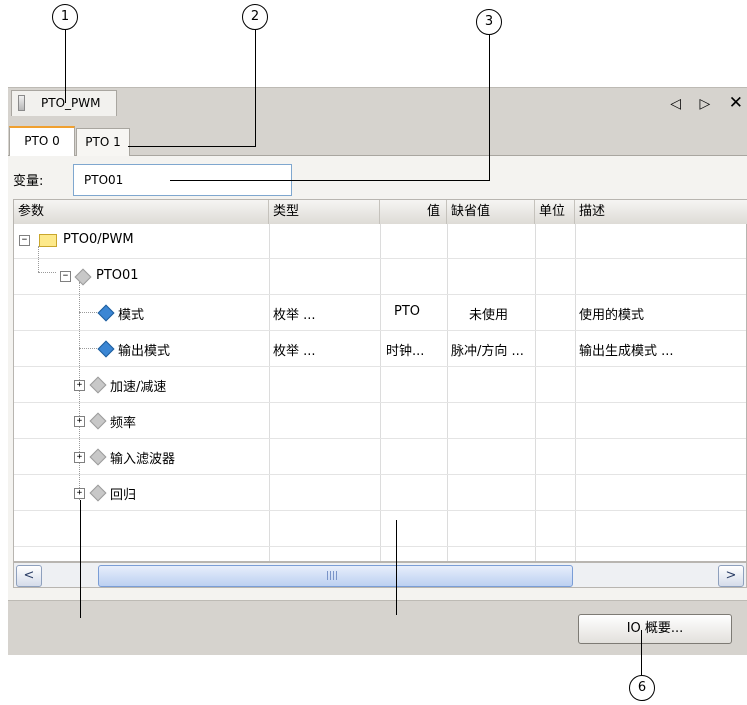 This screenshot has width=747, height=705. Describe the element at coordinates (21, 103) in the screenshot. I see `device-icon` at that location.